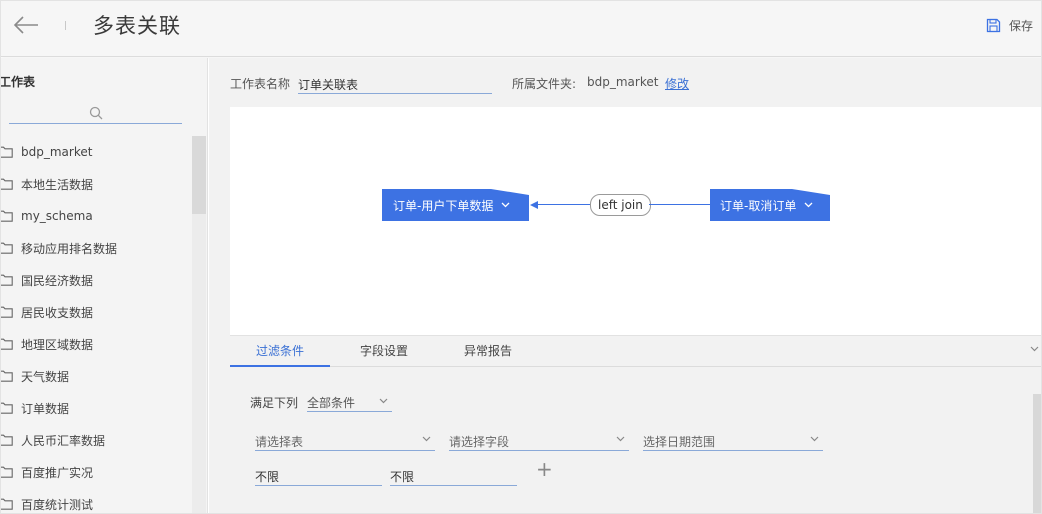  I want to click on sidebar-item-label: 国民经济数据, so click(57, 280).